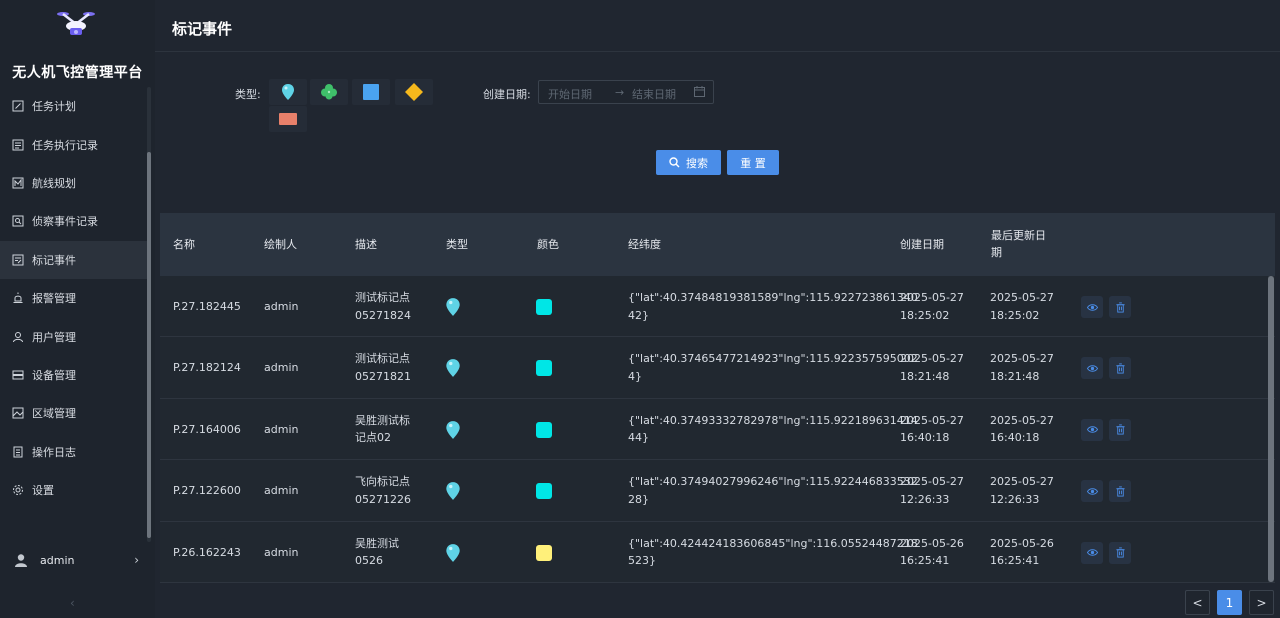 Image resolution: width=1280 pixels, height=618 pixels. Describe the element at coordinates (925, 561) in the screenshot. I see `created-time: 16:25:41` at that location.